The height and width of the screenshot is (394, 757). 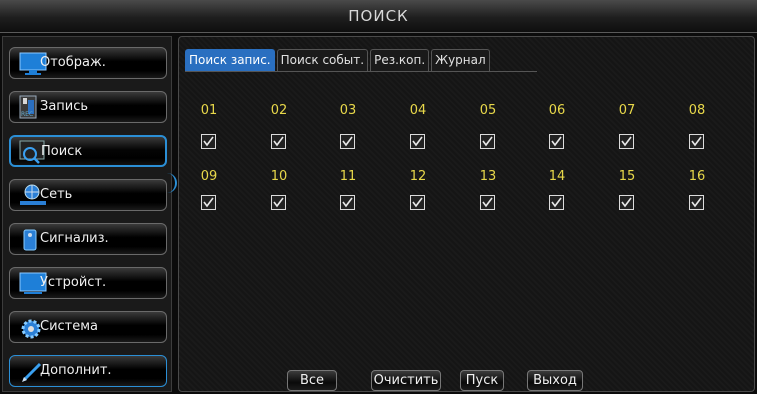 I want to click on sidebar-item-device: Устройст., so click(x=88, y=283).